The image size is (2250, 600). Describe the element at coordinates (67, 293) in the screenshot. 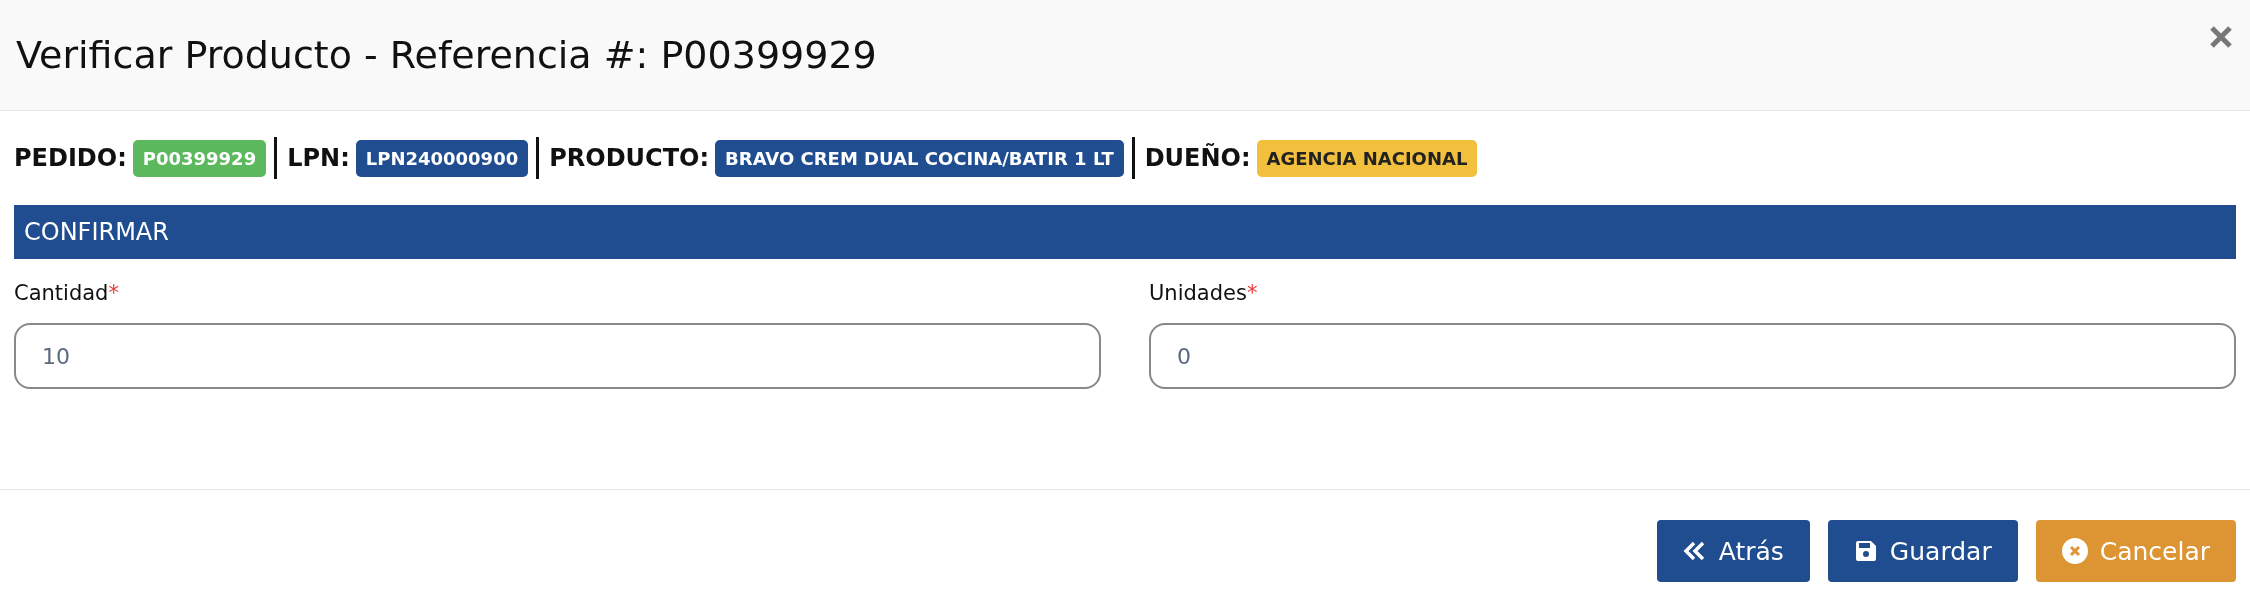

I see `field-label: Cantidad*` at that location.